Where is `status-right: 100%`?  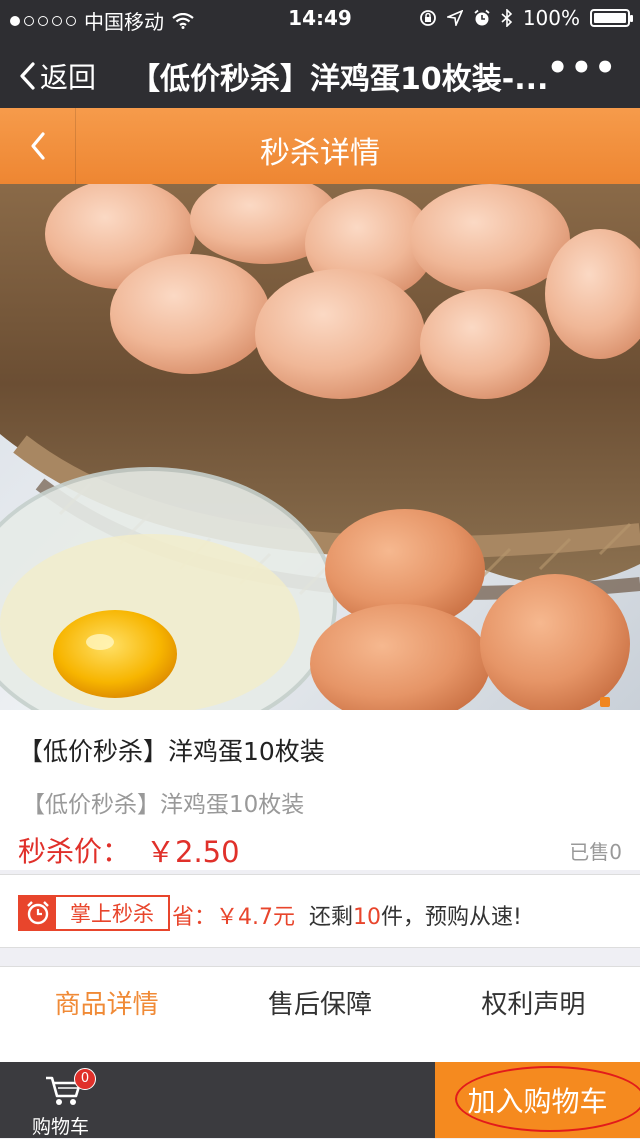 status-right: 100% is located at coordinates (526, 18).